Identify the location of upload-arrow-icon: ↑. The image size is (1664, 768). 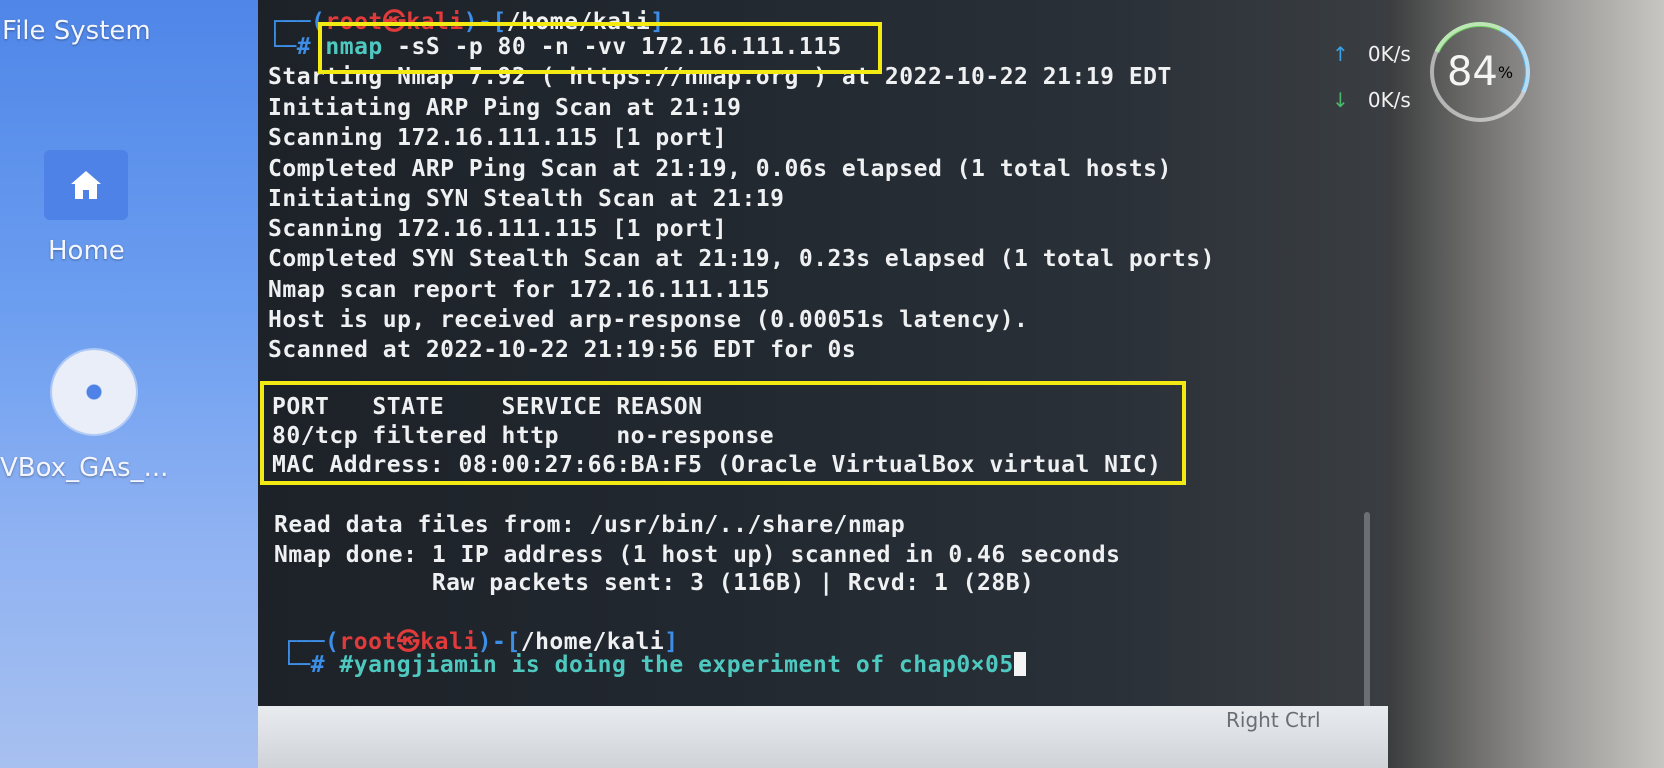
(1340, 54).